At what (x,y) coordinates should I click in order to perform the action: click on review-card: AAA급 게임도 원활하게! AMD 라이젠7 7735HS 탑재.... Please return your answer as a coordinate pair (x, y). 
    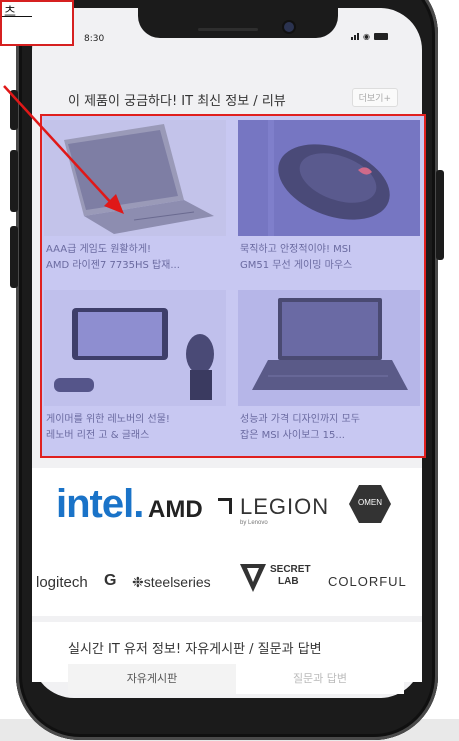
    Looking at the image, I should click on (135, 203).